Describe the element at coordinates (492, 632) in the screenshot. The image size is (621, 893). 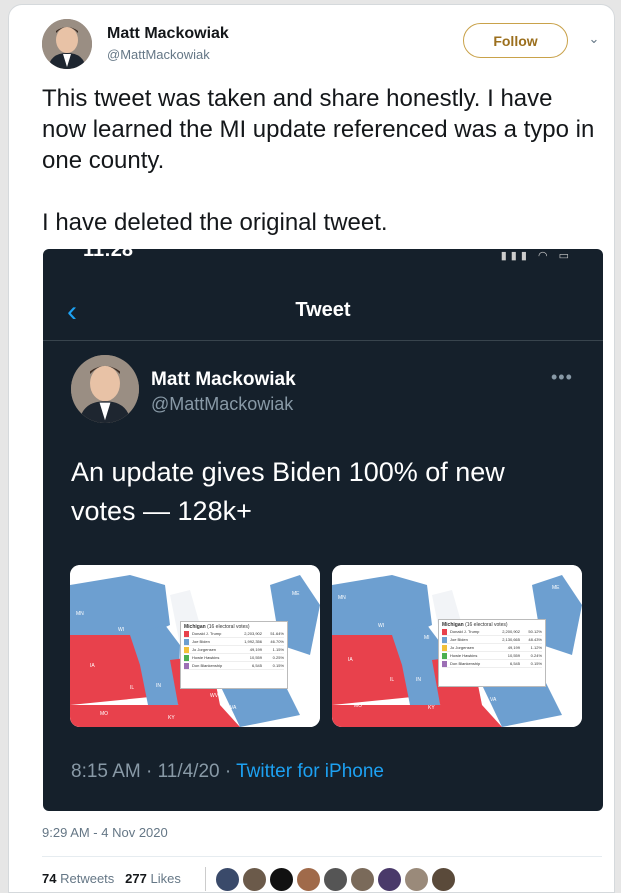
I see `popup-row: Donald J. Trump 2,200,902 50.12%` at that location.